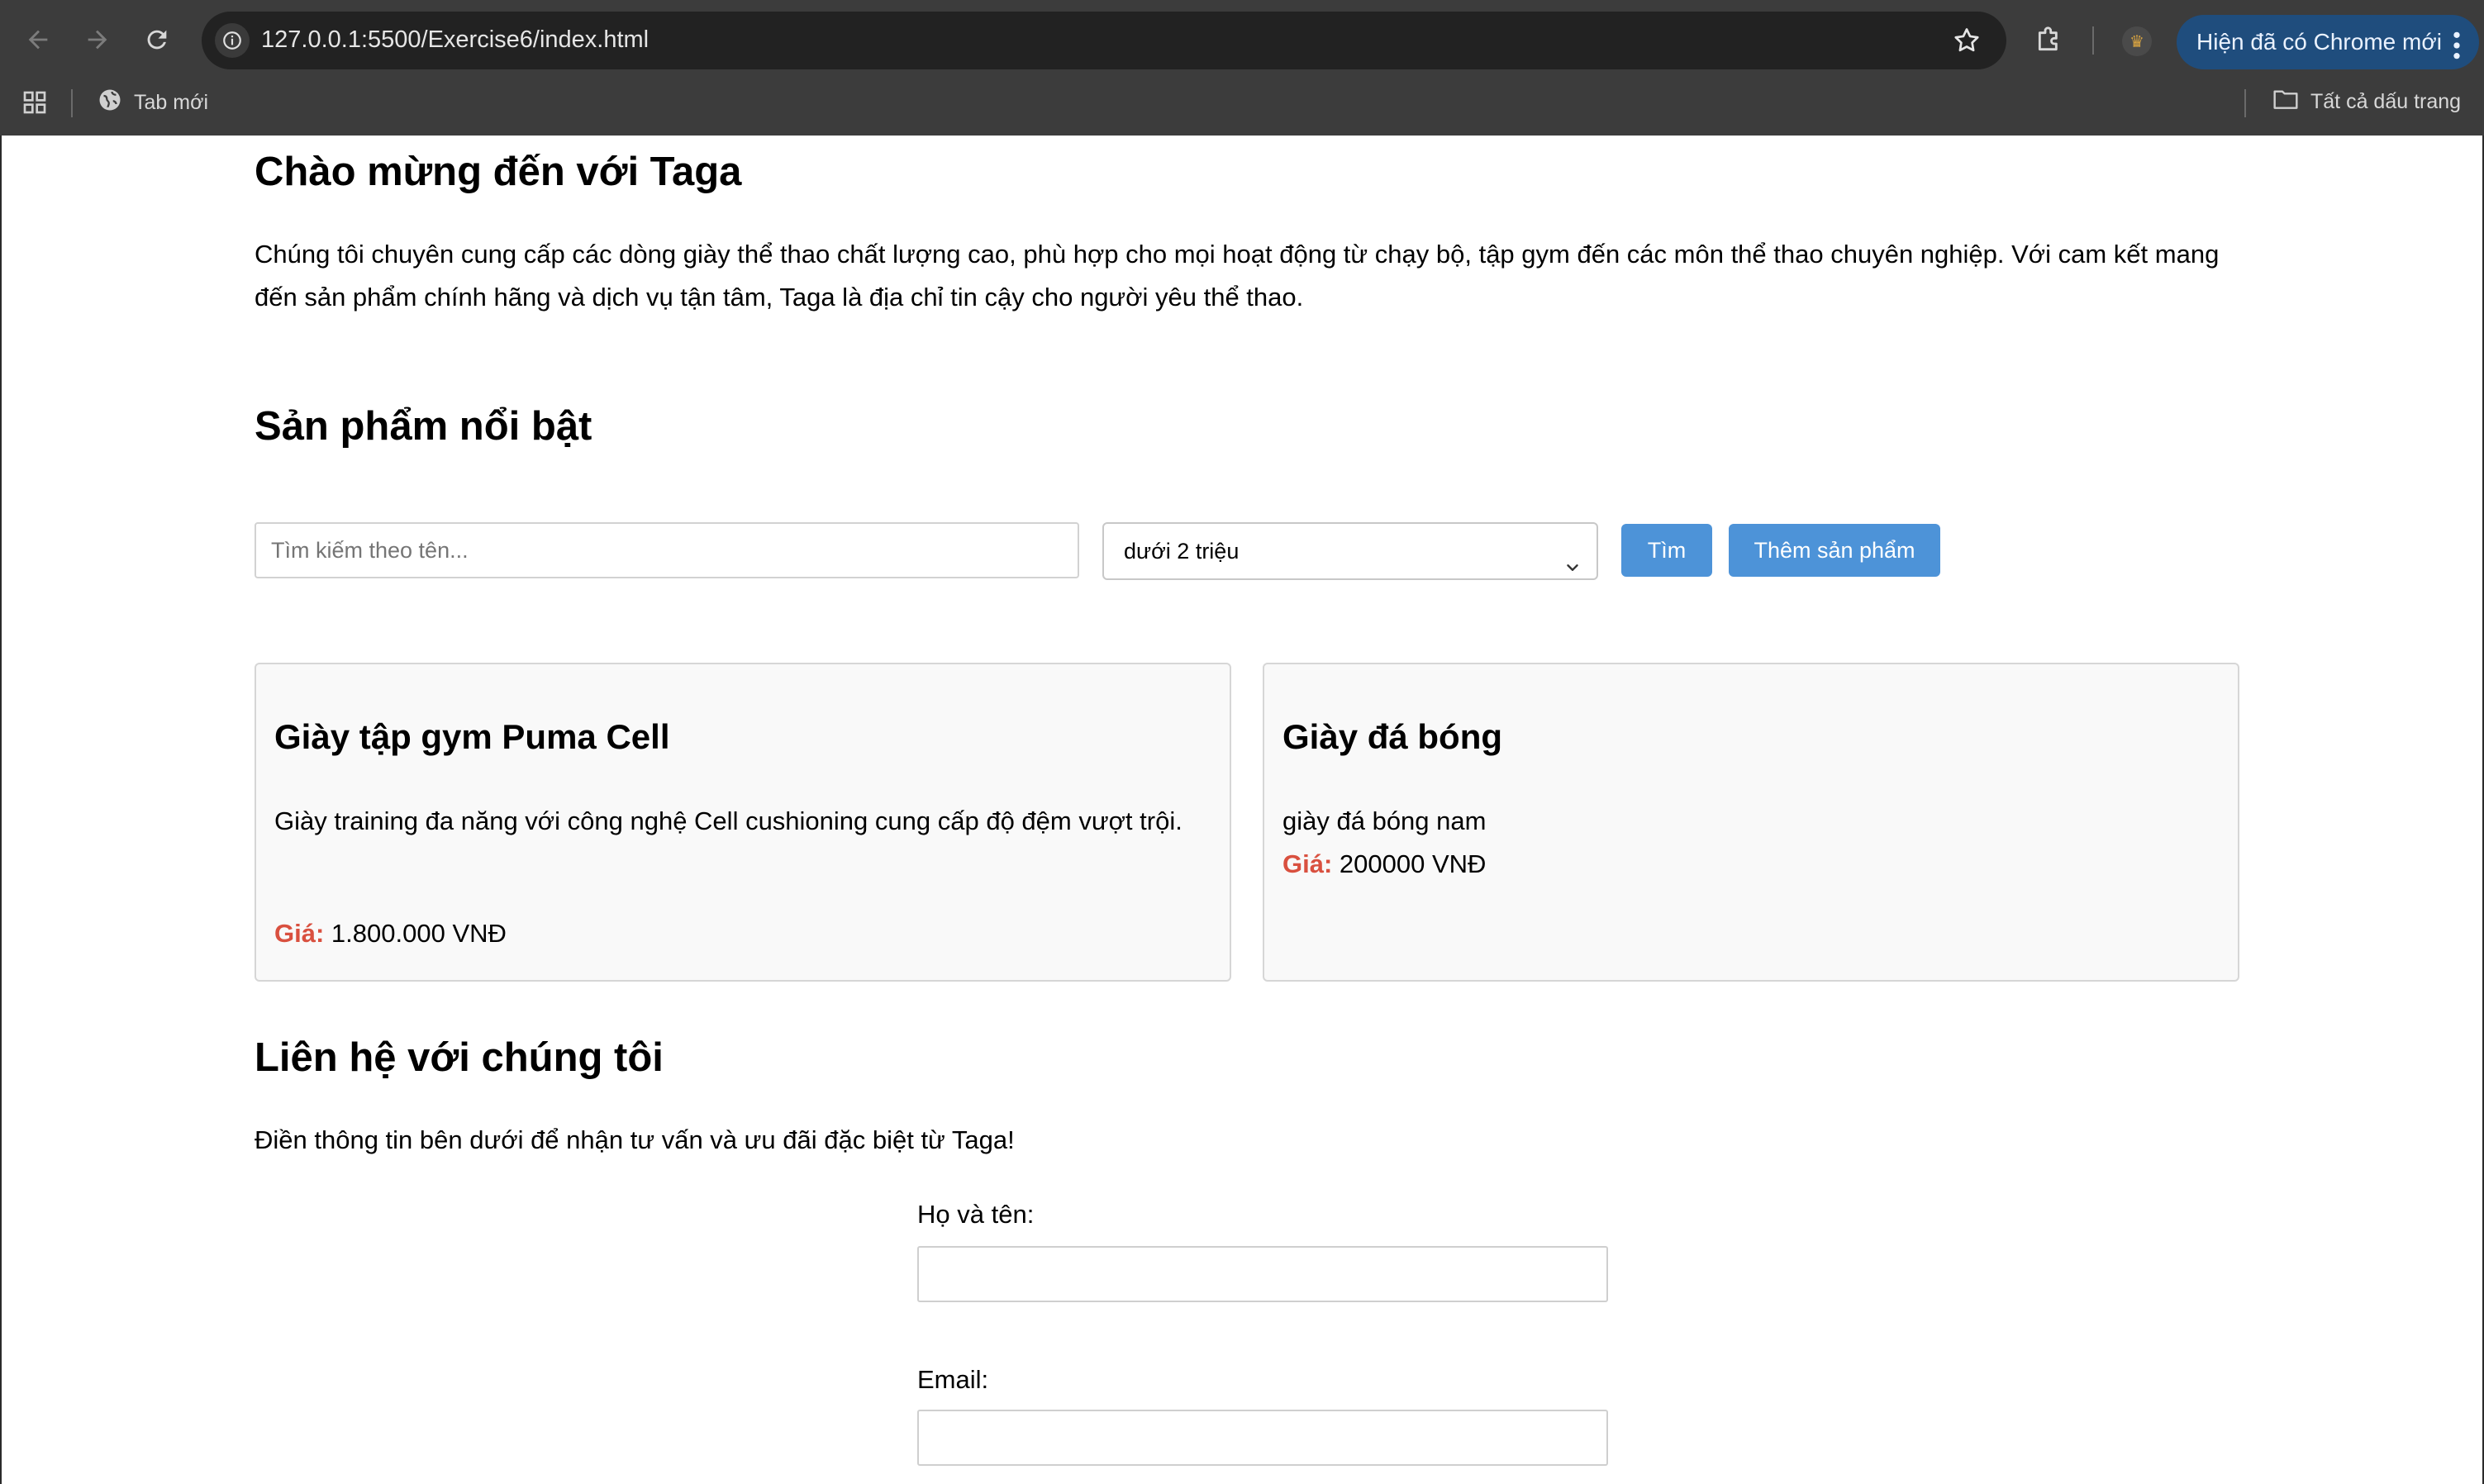  I want to click on email-field, so click(1262, 1438).